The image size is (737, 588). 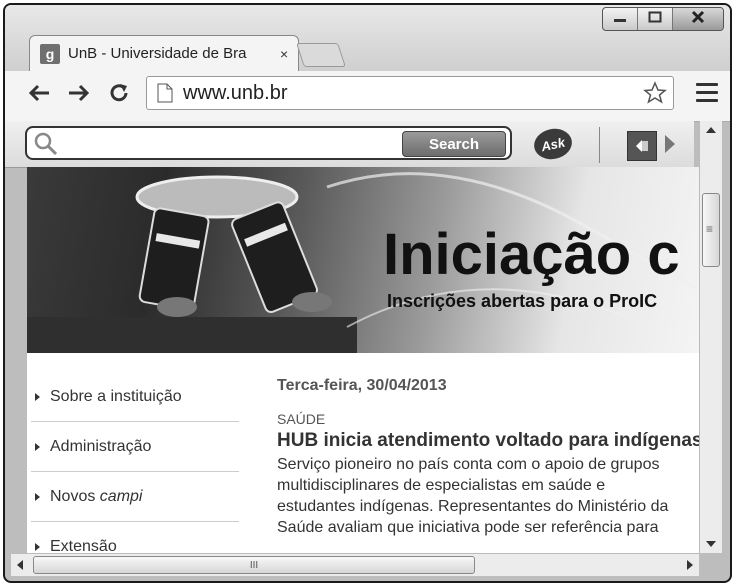 I want to click on sidebar-item-novos-campi: Novos campi, so click(x=135, y=497).